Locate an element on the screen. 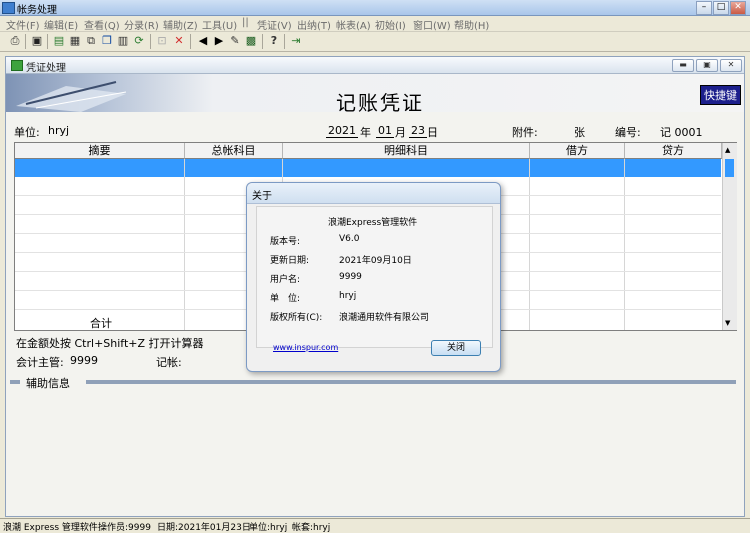 Image resolution: width=750 pixels, height=533 pixels. grid-vertical-scrollbar: ▲ ▼ is located at coordinates (729, 236).